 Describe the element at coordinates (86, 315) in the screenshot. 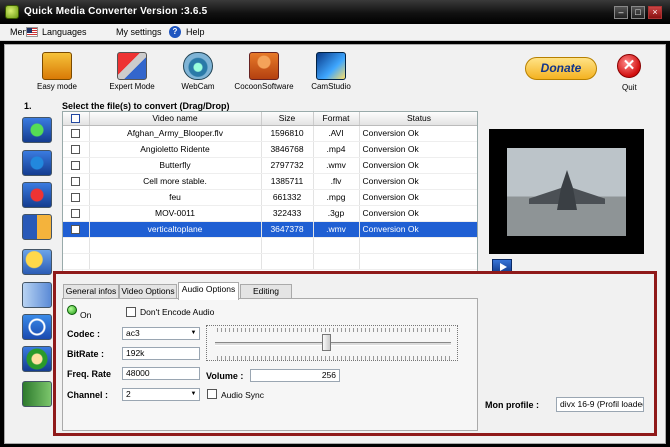

I see `on-label: On` at that location.